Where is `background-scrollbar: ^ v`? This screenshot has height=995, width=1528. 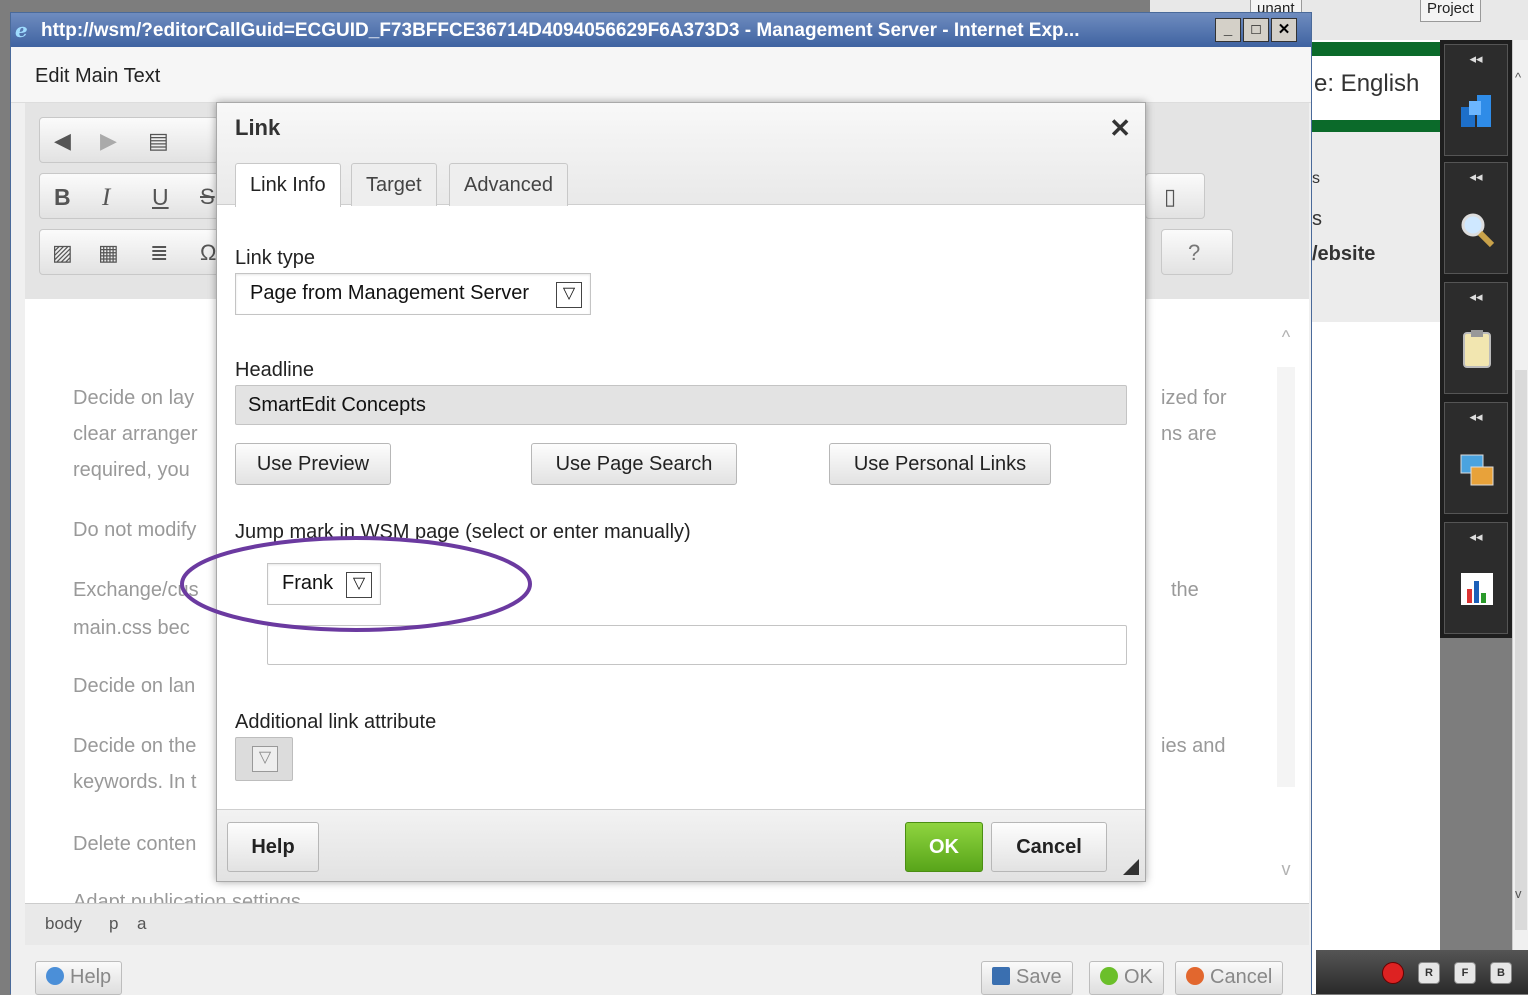
background-scrollbar: ^ v is located at coordinates (1520, 517).